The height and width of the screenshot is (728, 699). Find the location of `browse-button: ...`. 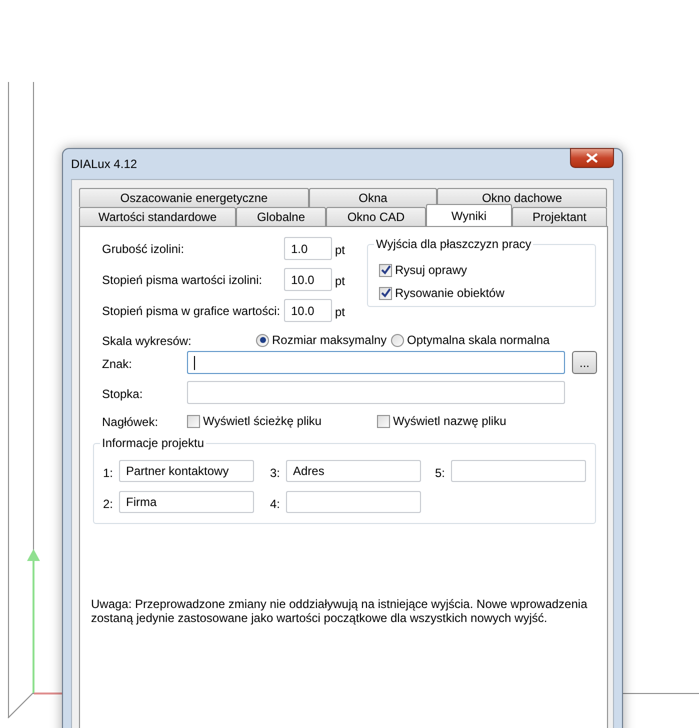

browse-button: ... is located at coordinates (584, 362).